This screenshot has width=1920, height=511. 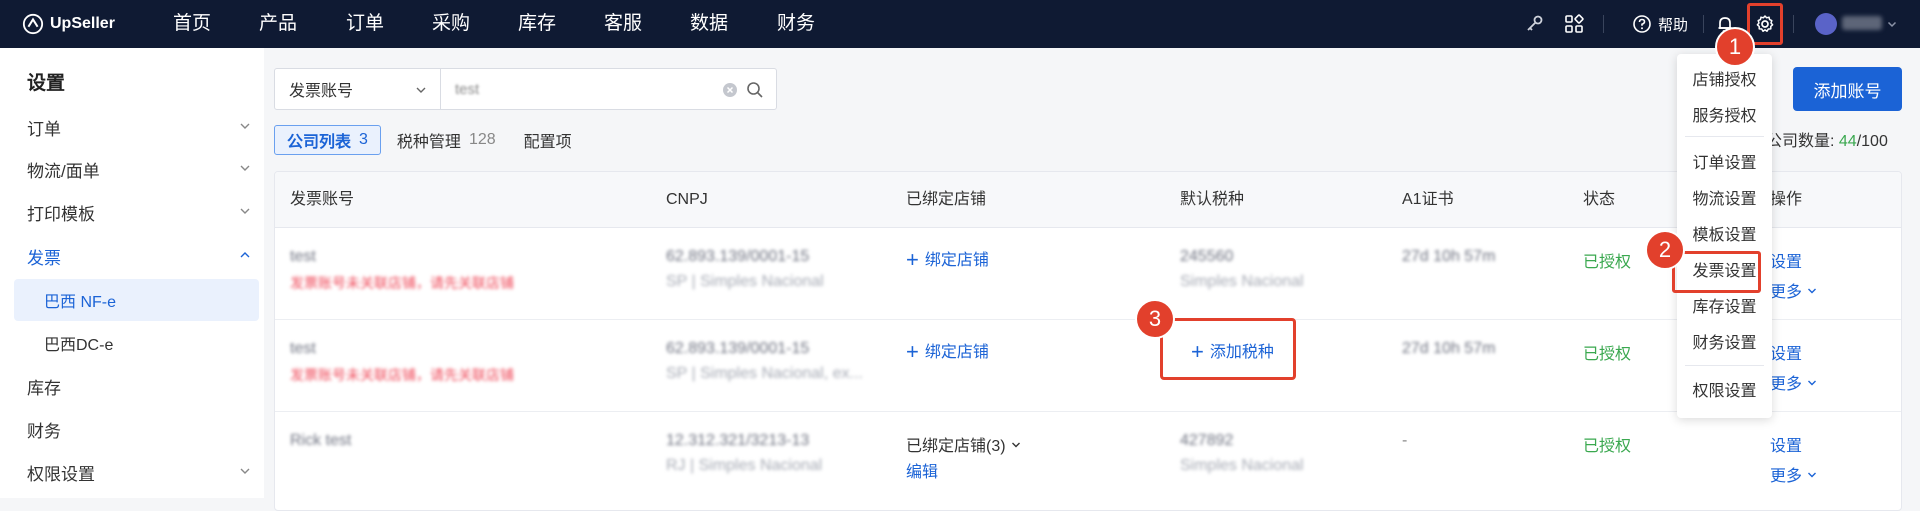 I want to click on bind-store-label: 绑定店铺, so click(x=956, y=260).